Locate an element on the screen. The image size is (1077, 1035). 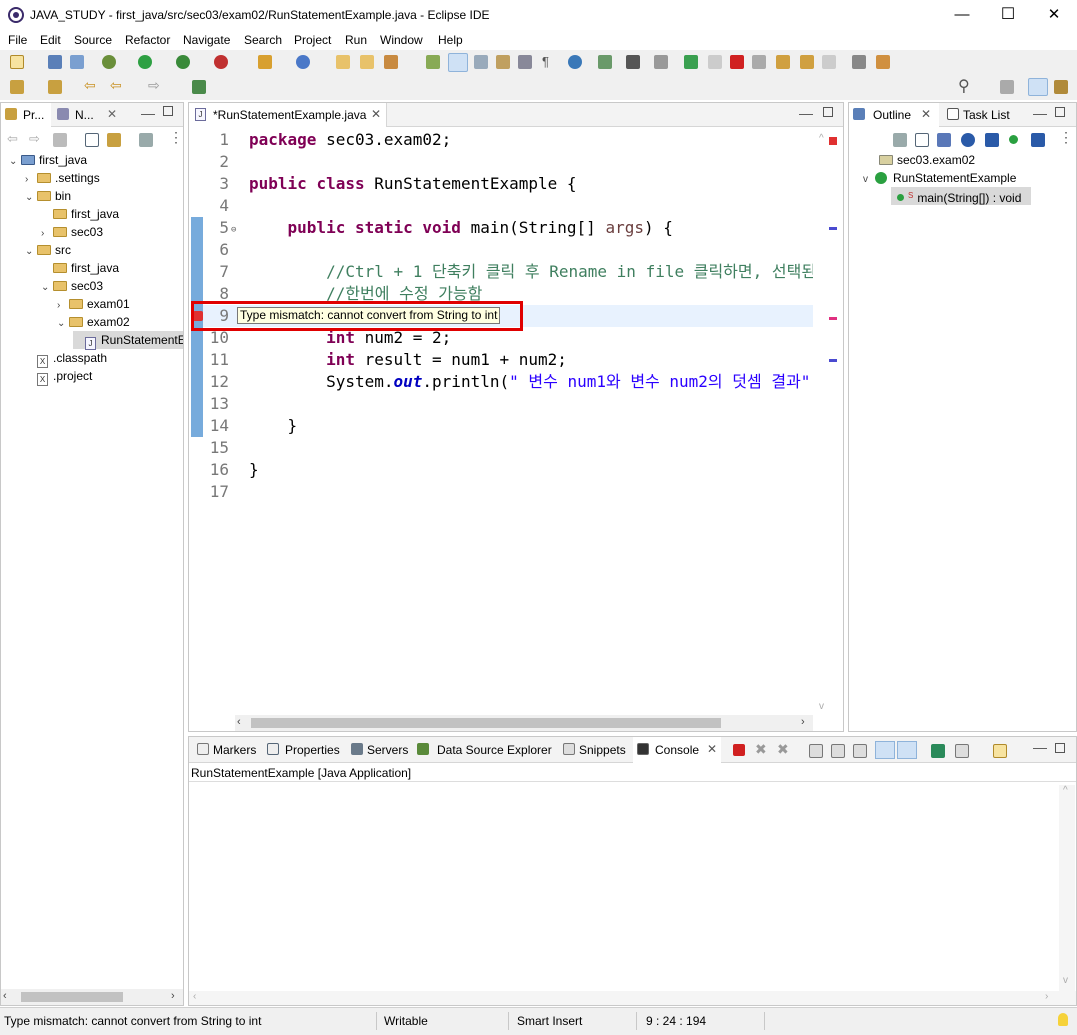
new-class-icon is located at coordinates (303, 62).